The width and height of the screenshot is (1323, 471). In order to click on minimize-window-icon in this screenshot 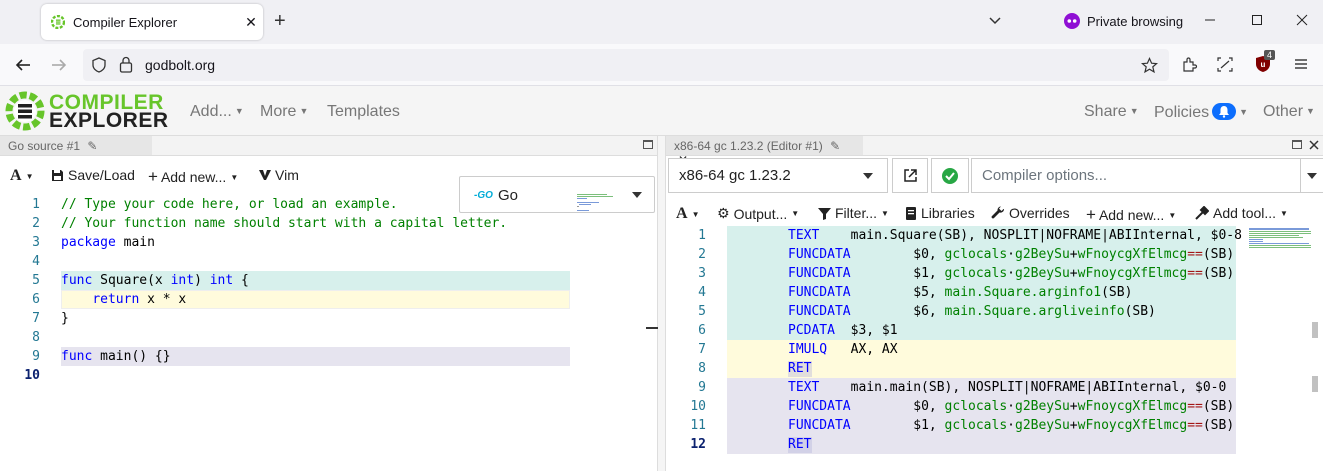, I will do `click(1210, 20)`.